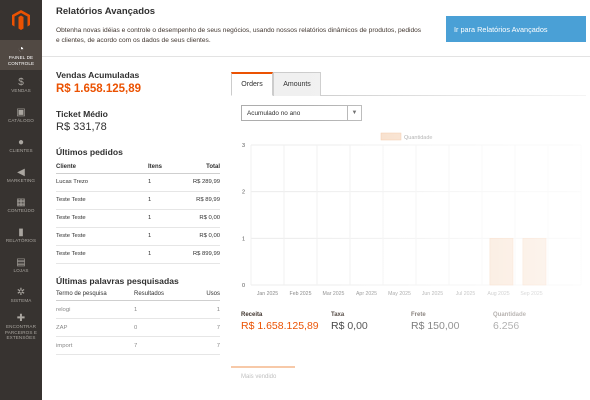  I want to click on search-term-term: import, so click(91, 345).